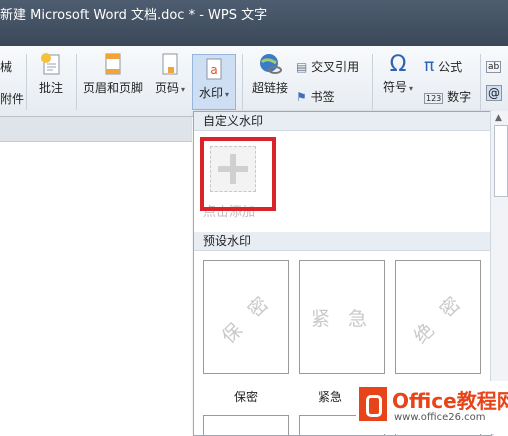 The image size is (508, 436). What do you see at coordinates (50, 64) in the screenshot?
I see `comment-icon` at bounding box center [50, 64].